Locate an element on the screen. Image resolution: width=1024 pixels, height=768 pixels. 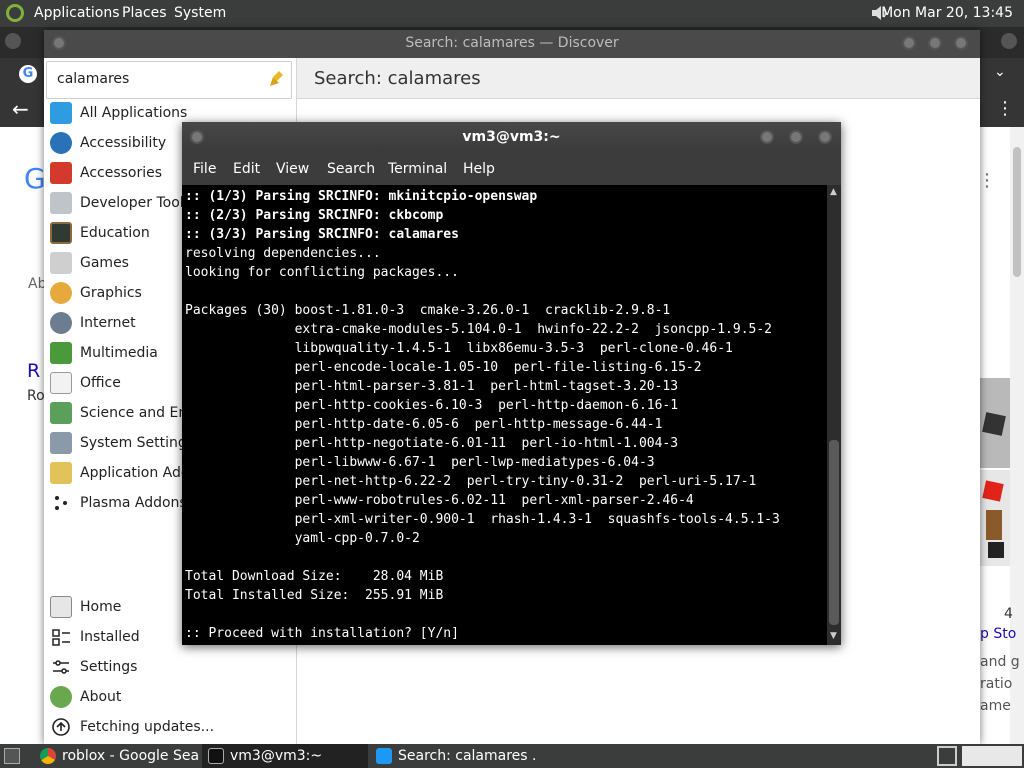
show-desktop-icon is located at coordinates (12, 756).